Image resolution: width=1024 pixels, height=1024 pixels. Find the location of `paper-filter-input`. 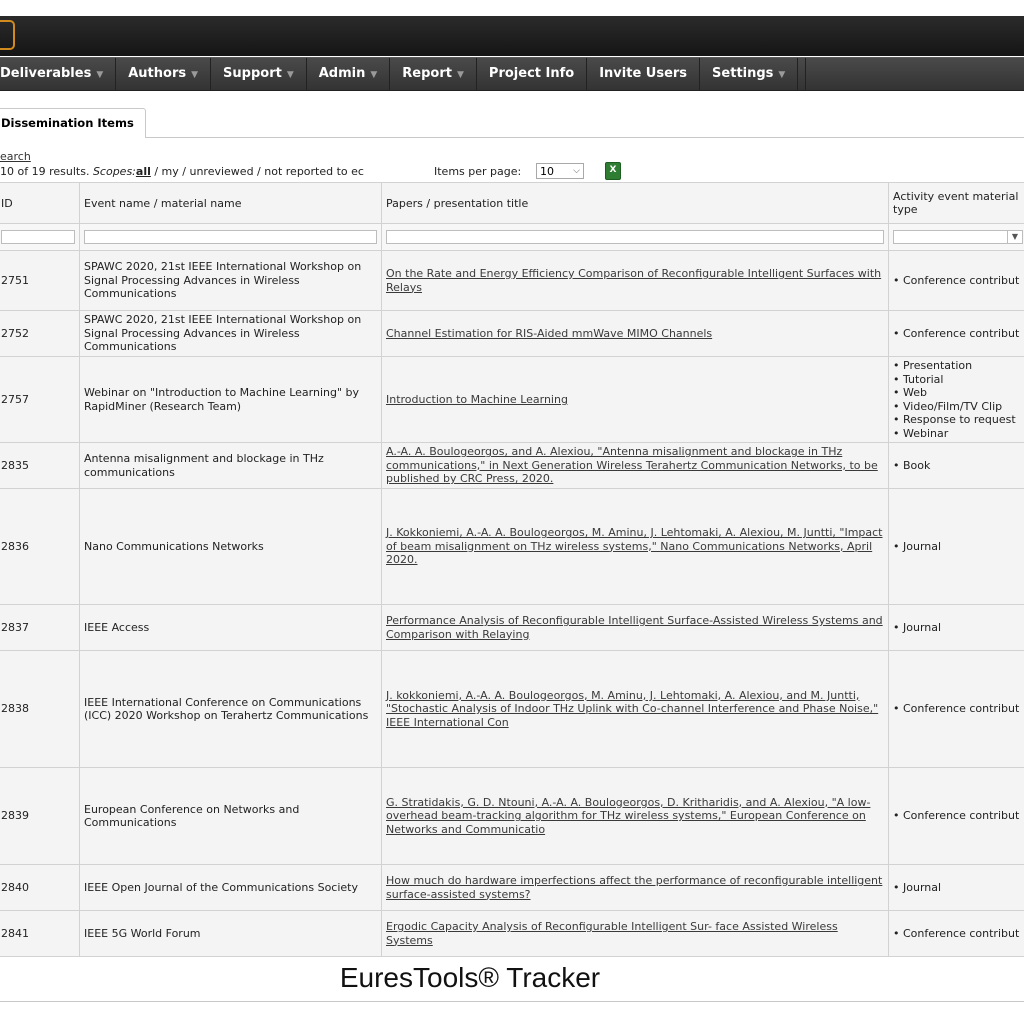

paper-filter-input is located at coordinates (635, 237).